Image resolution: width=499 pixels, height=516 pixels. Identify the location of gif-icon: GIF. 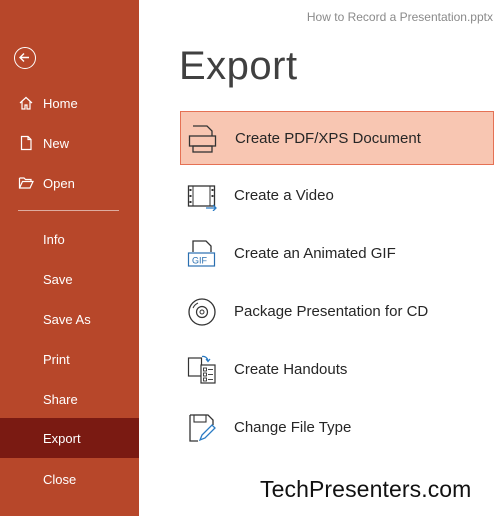
(202, 254).